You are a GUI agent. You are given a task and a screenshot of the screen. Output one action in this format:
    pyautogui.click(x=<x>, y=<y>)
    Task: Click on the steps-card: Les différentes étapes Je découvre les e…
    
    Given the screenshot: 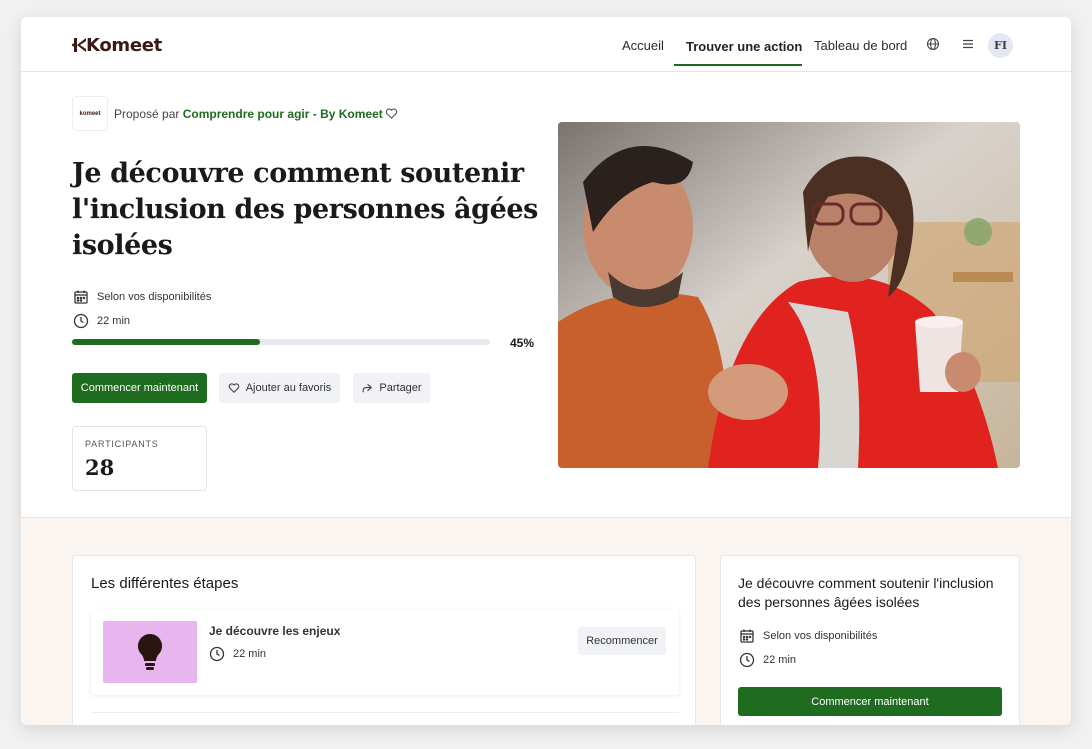 What is the action you would take?
    pyautogui.click(x=384, y=640)
    